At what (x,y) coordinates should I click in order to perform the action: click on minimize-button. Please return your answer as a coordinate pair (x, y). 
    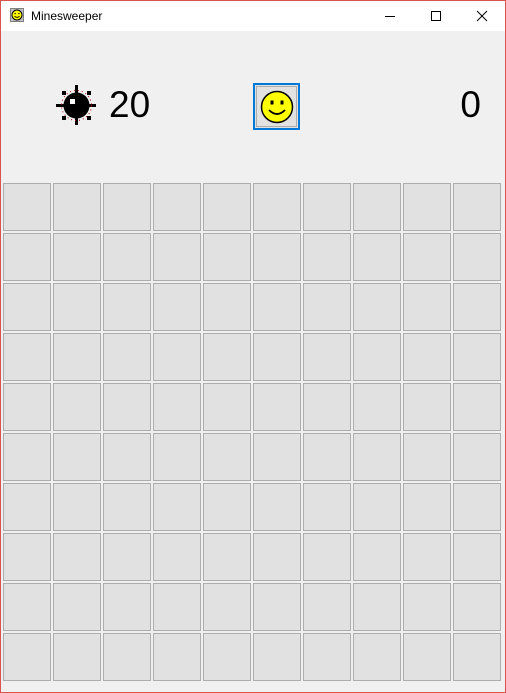
    Looking at the image, I should click on (390, 16).